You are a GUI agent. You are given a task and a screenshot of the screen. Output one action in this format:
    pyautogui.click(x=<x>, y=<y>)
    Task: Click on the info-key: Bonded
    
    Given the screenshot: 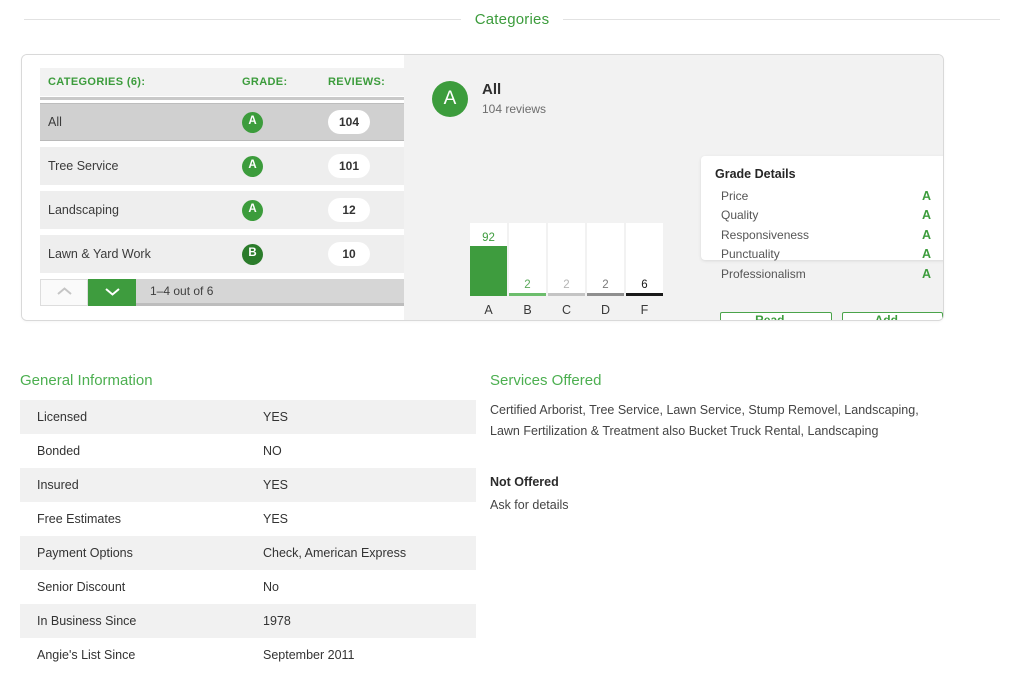 What is the action you would take?
    pyautogui.click(x=59, y=451)
    